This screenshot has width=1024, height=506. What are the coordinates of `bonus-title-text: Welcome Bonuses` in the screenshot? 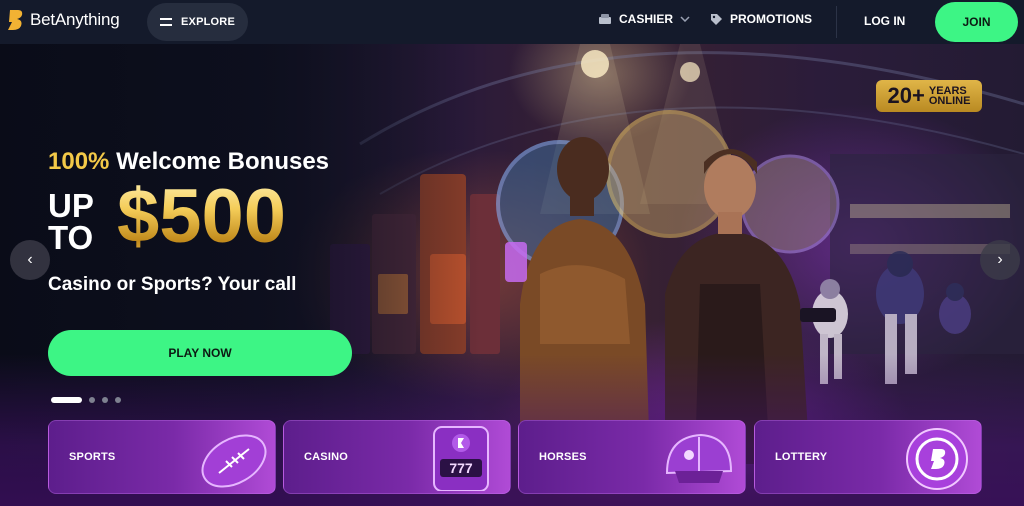 It's located at (223, 161).